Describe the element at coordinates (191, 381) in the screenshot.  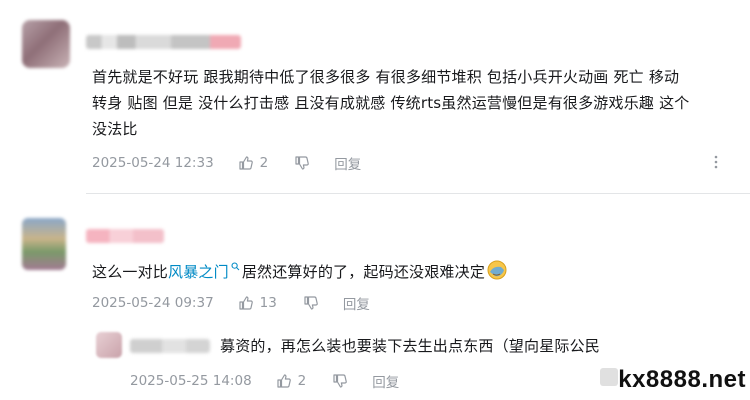
I see `timestamp: 2025-05-25 14:08` at that location.